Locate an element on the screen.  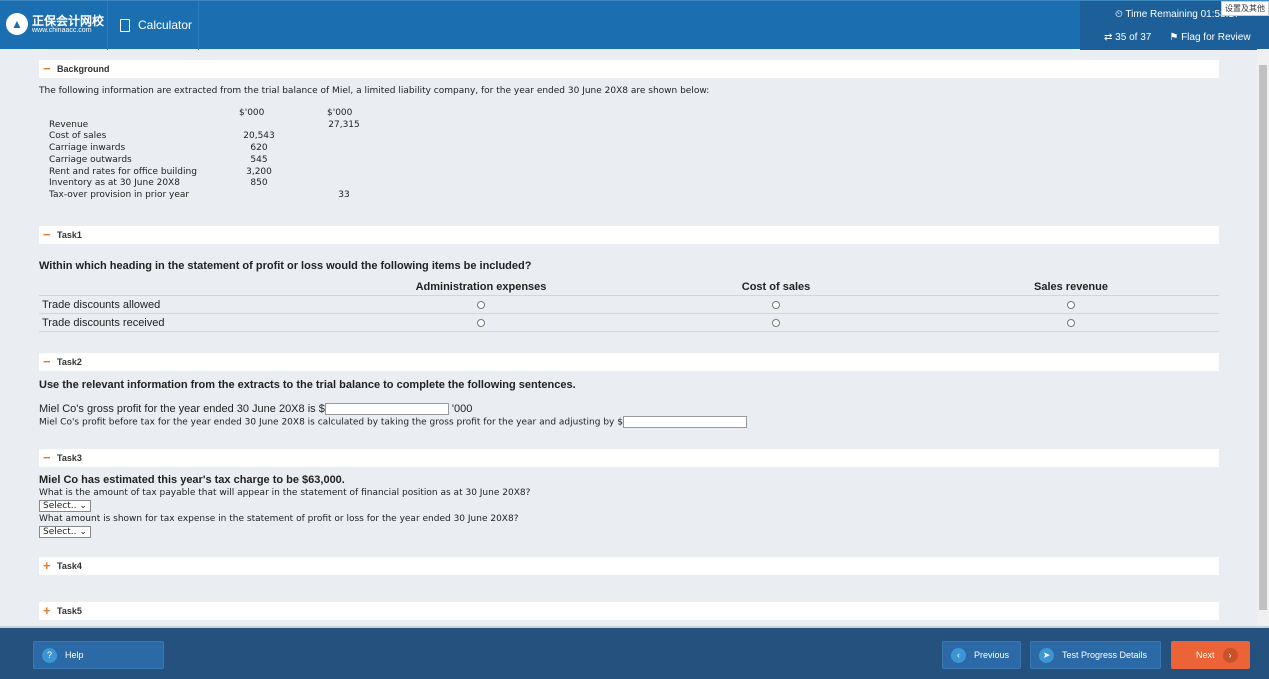
section-task1: − Task1 is located at coordinates (629, 235).